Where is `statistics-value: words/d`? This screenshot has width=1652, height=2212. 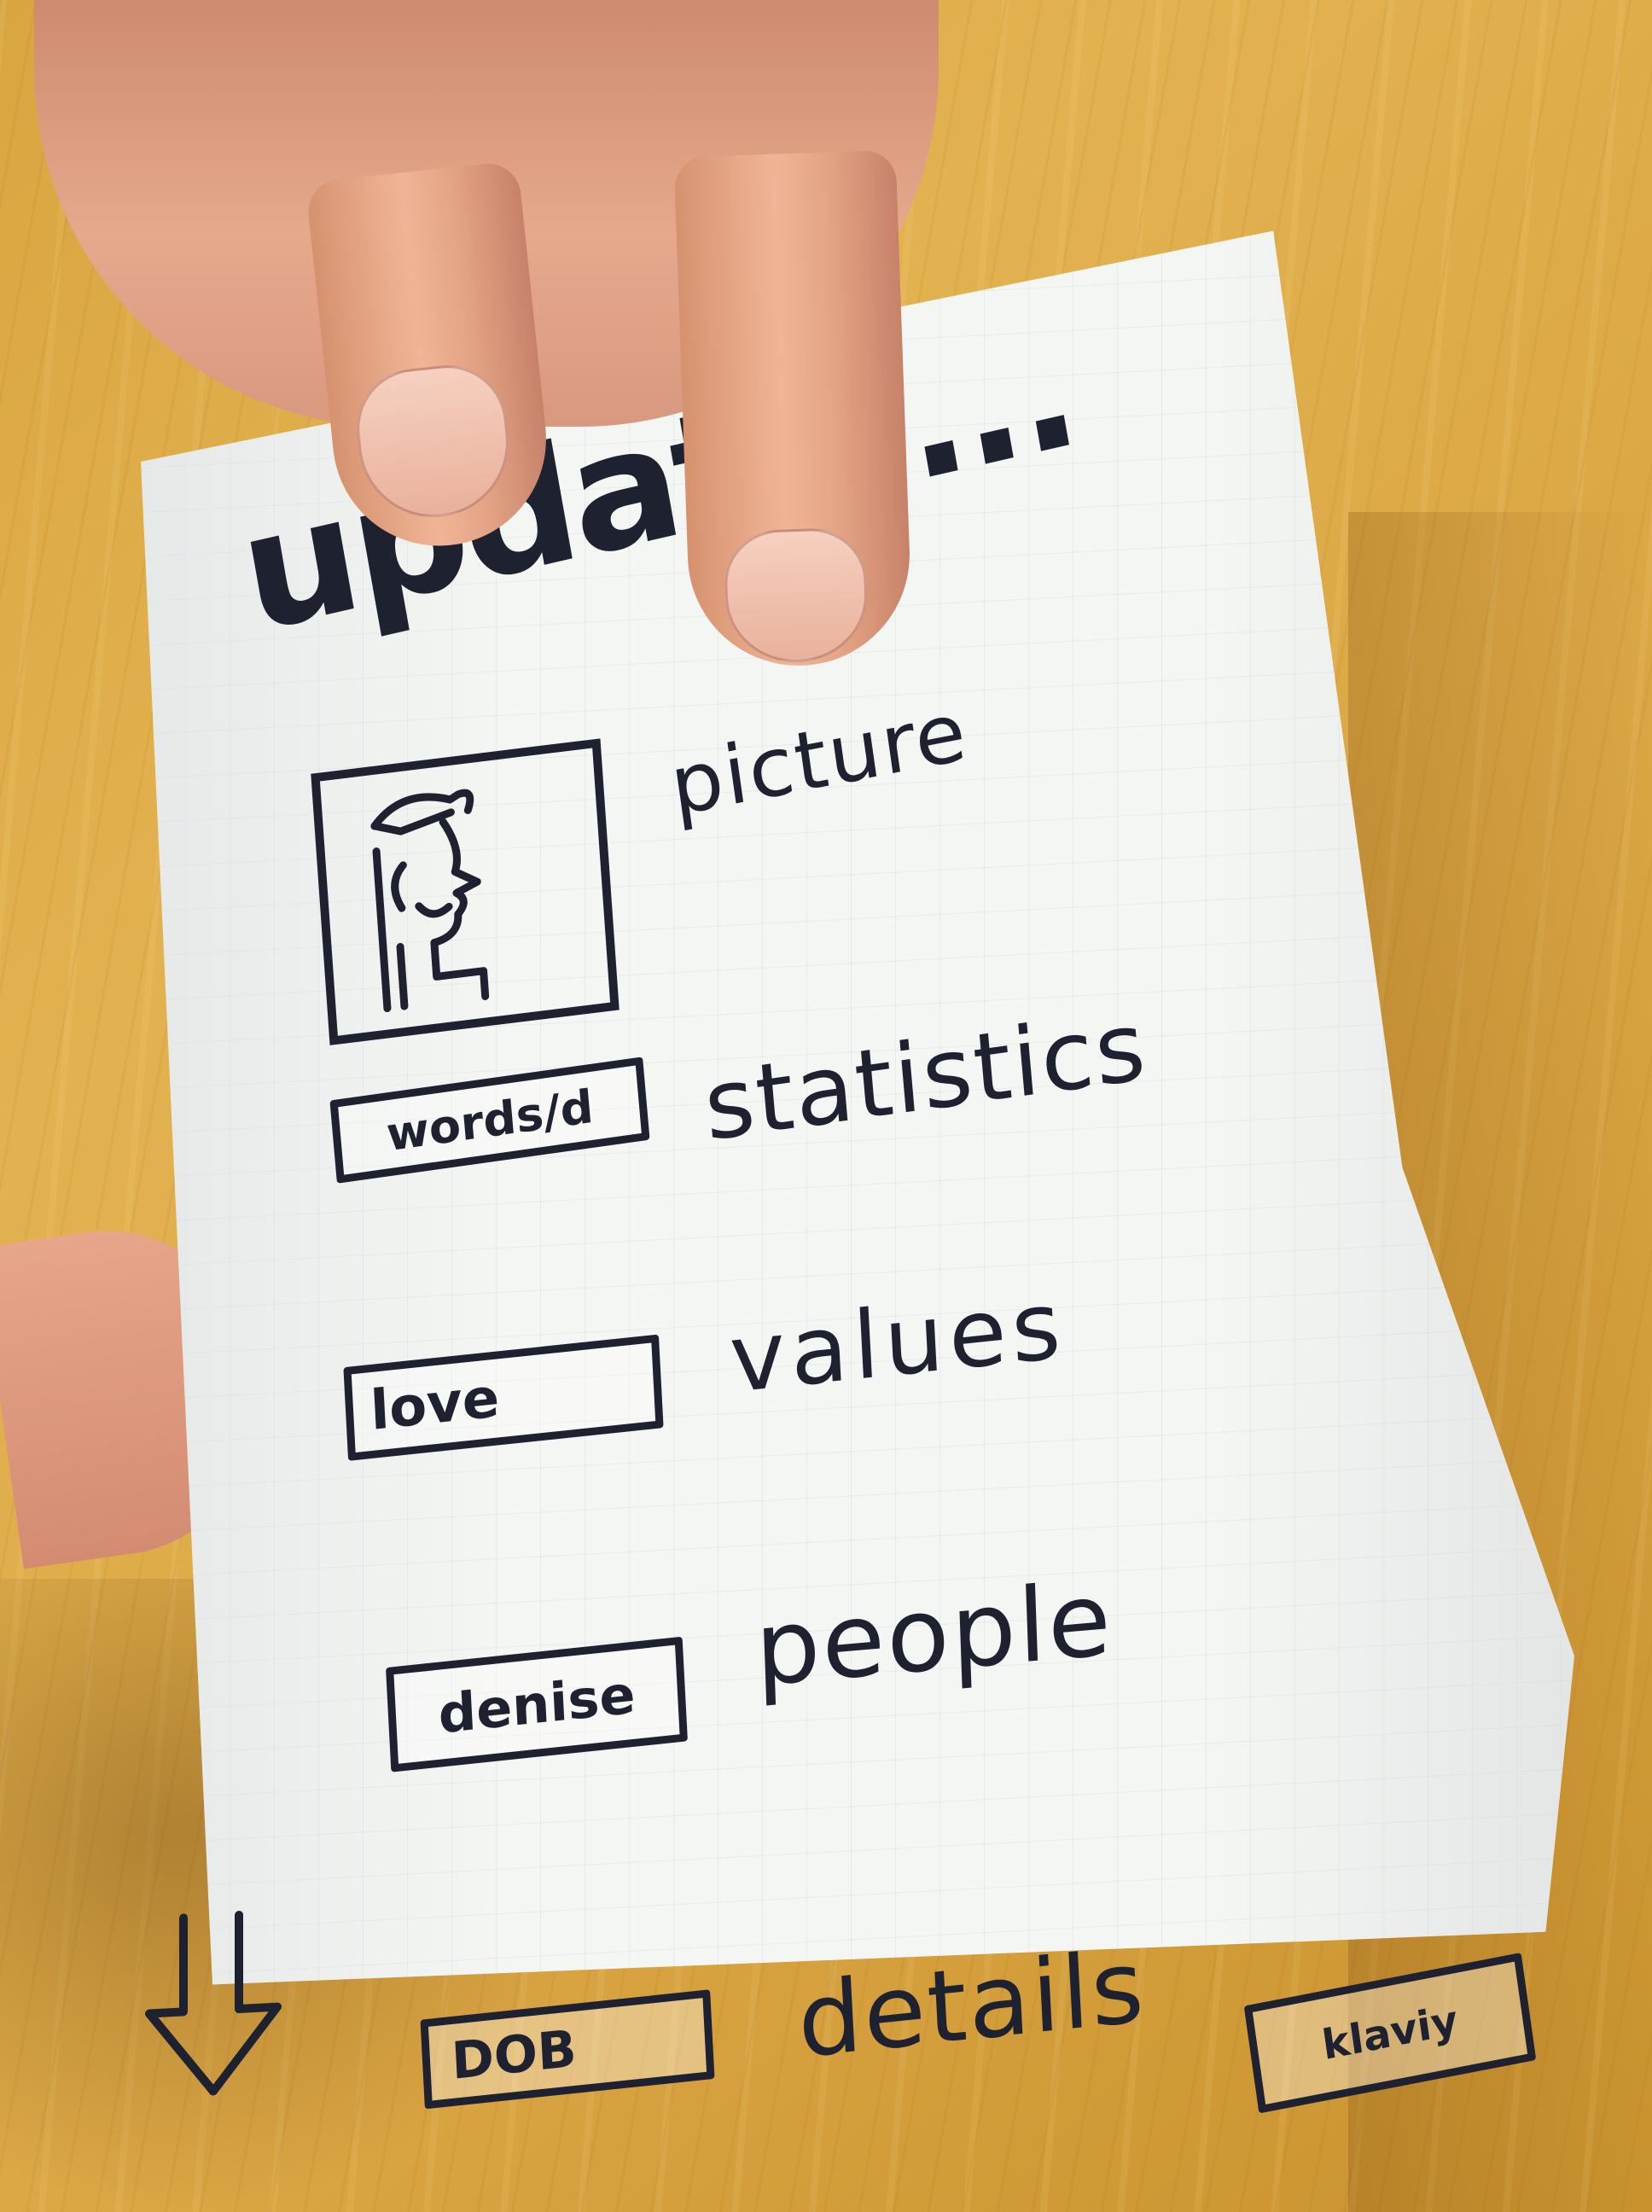
statistics-value: words/d is located at coordinates (490, 1120).